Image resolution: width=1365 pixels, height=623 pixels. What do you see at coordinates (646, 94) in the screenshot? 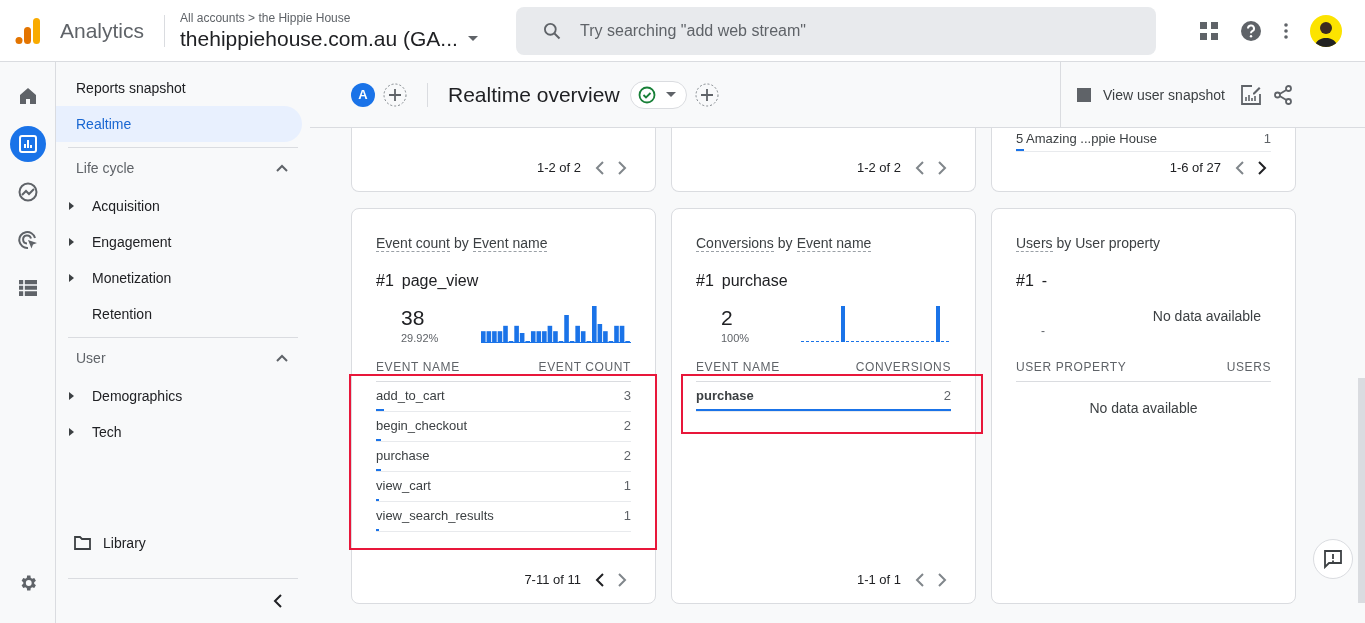
I see `check-circle-icon` at bounding box center [646, 94].